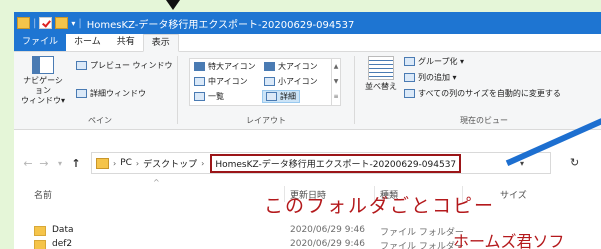  What do you see at coordinates (173, 5) in the screenshot?
I see `top-arrow-marker` at bounding box center [173, 5].